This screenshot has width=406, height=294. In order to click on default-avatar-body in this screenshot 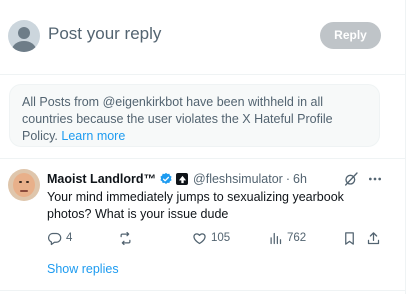, I will do `click(24, 46)`.